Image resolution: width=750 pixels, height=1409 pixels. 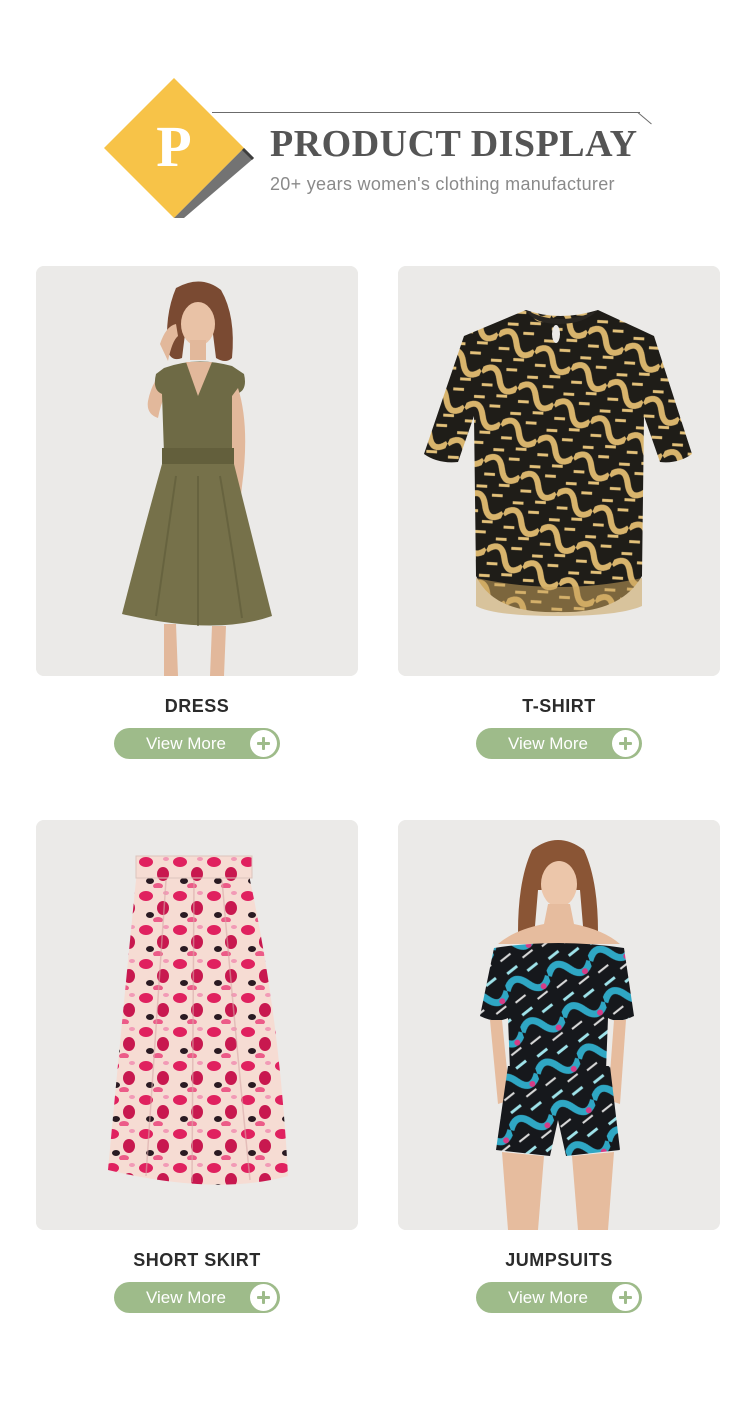 What do you see at coordinates (197, 706) in the screenshot?
I see `product-label-dress: DRESS` at bounding box center [197, 706].